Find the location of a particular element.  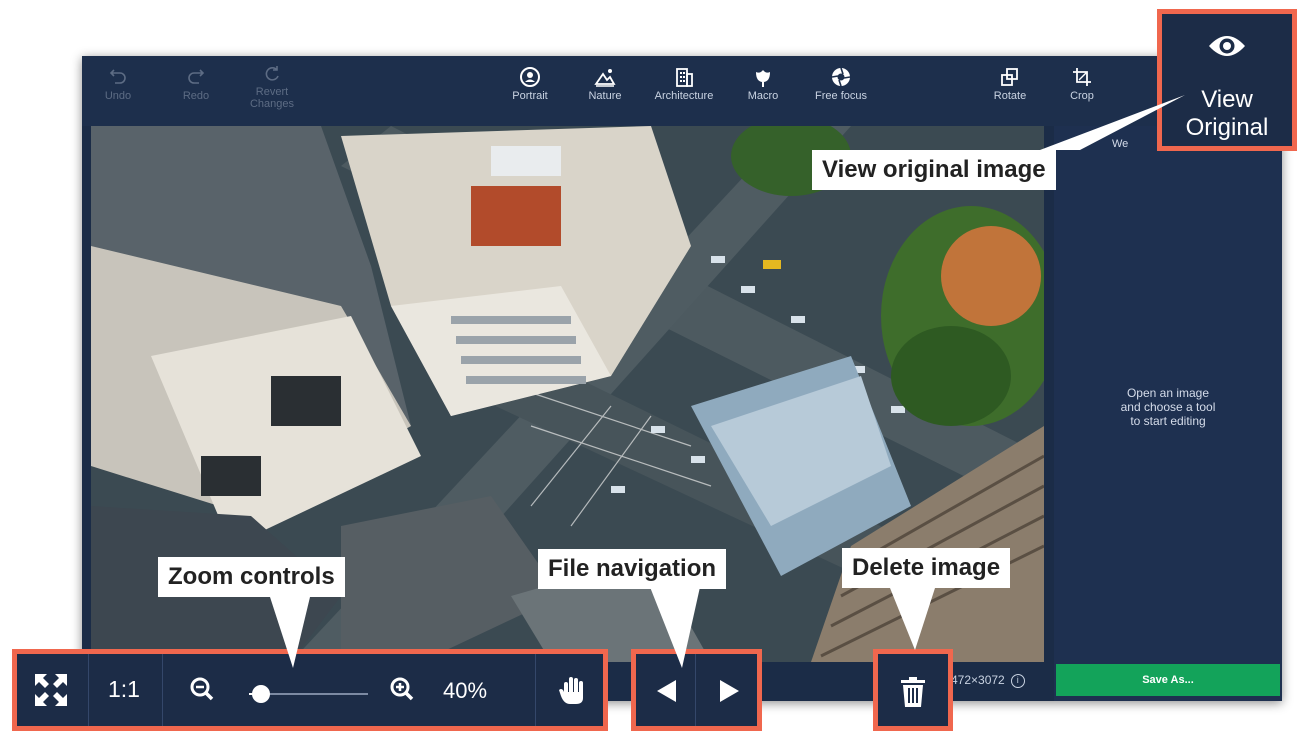

triangle-left-icon is located at coordinates (666, 691).